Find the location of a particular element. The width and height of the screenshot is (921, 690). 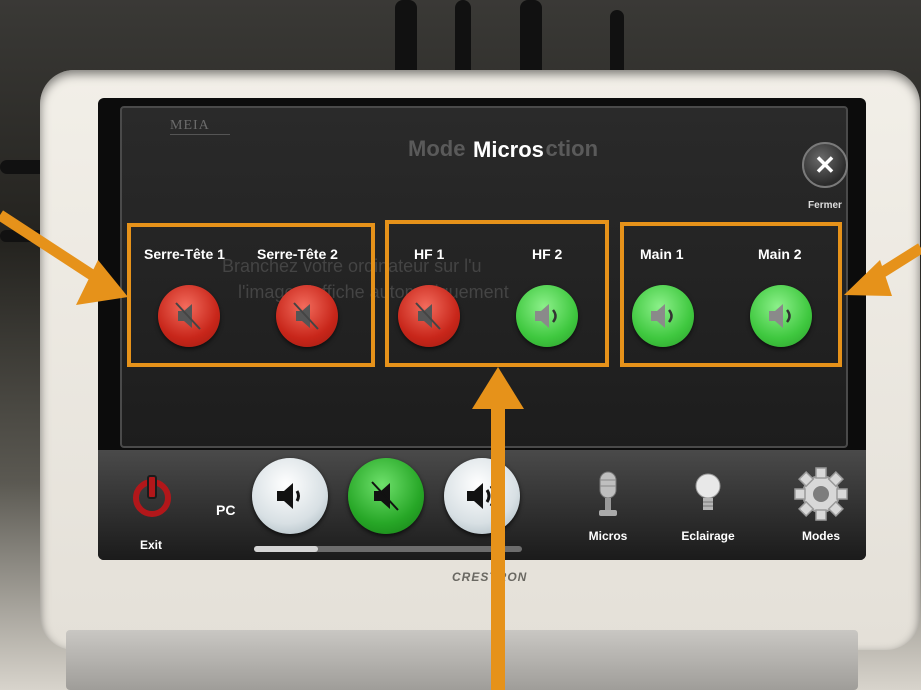

gear-icon is located at coordinates (821, 494).